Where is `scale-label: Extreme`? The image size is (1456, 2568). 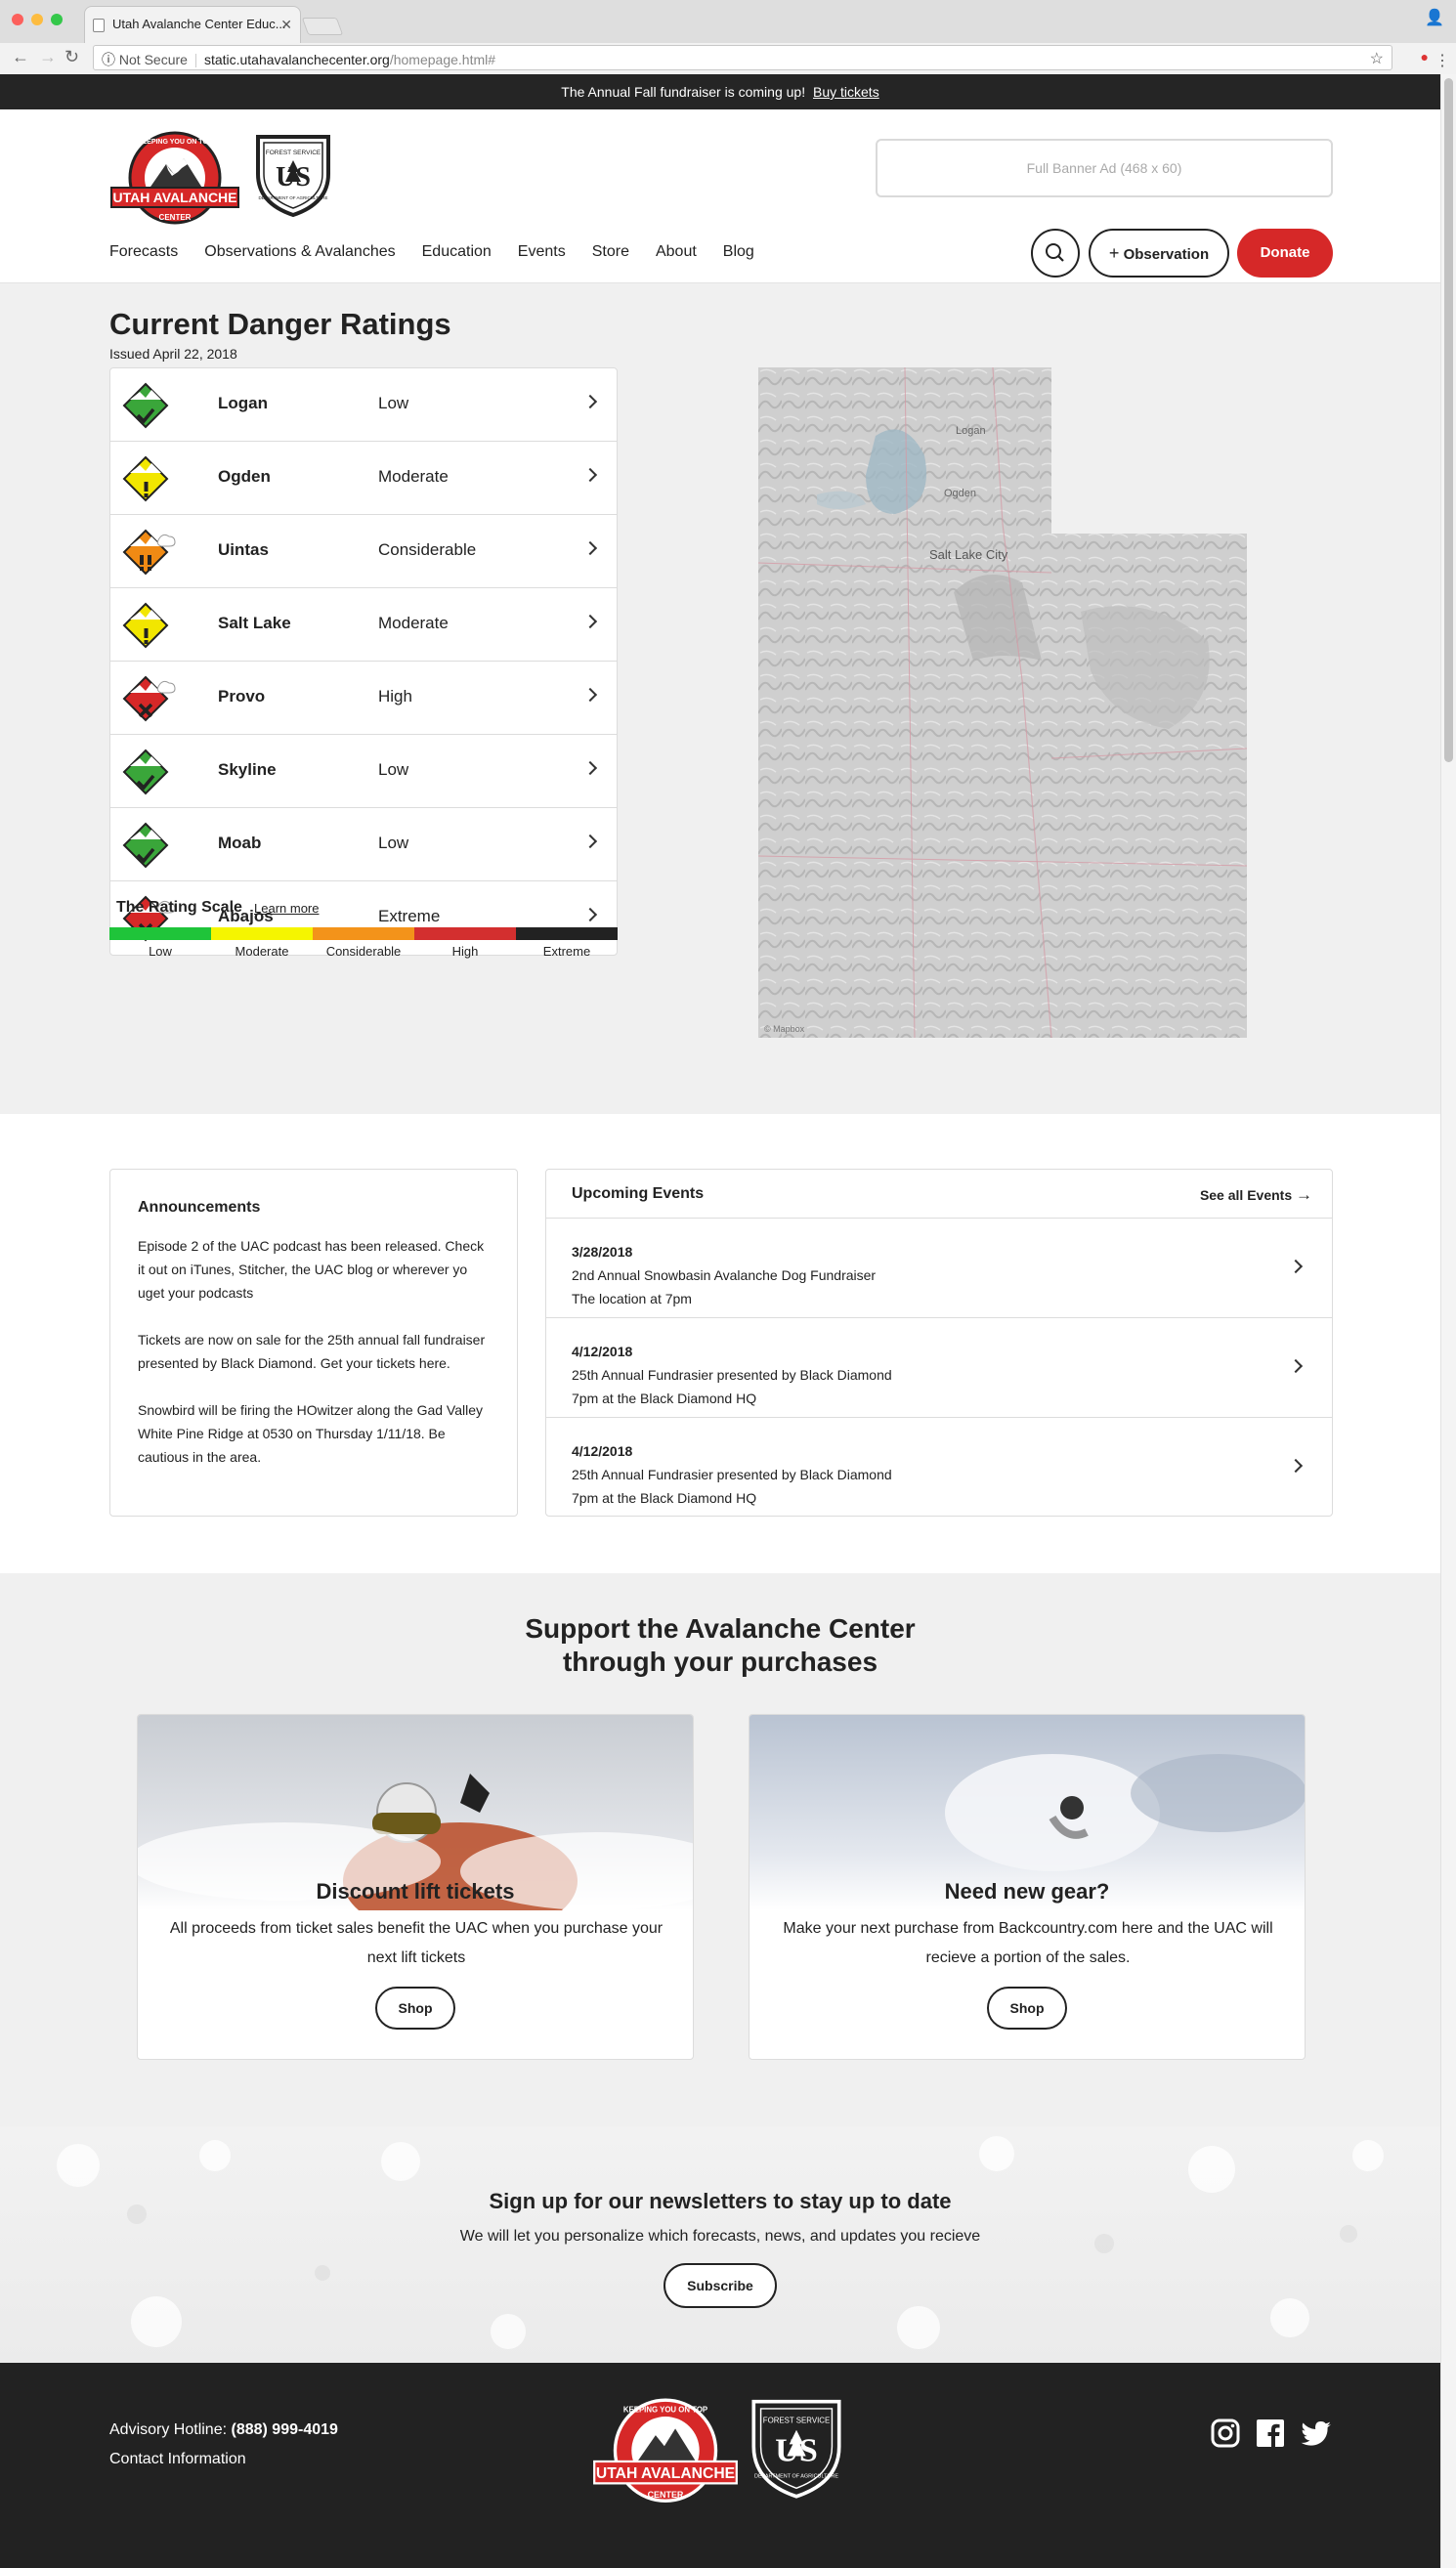 scale-label: Extreme is located at coordinates (566, 951).